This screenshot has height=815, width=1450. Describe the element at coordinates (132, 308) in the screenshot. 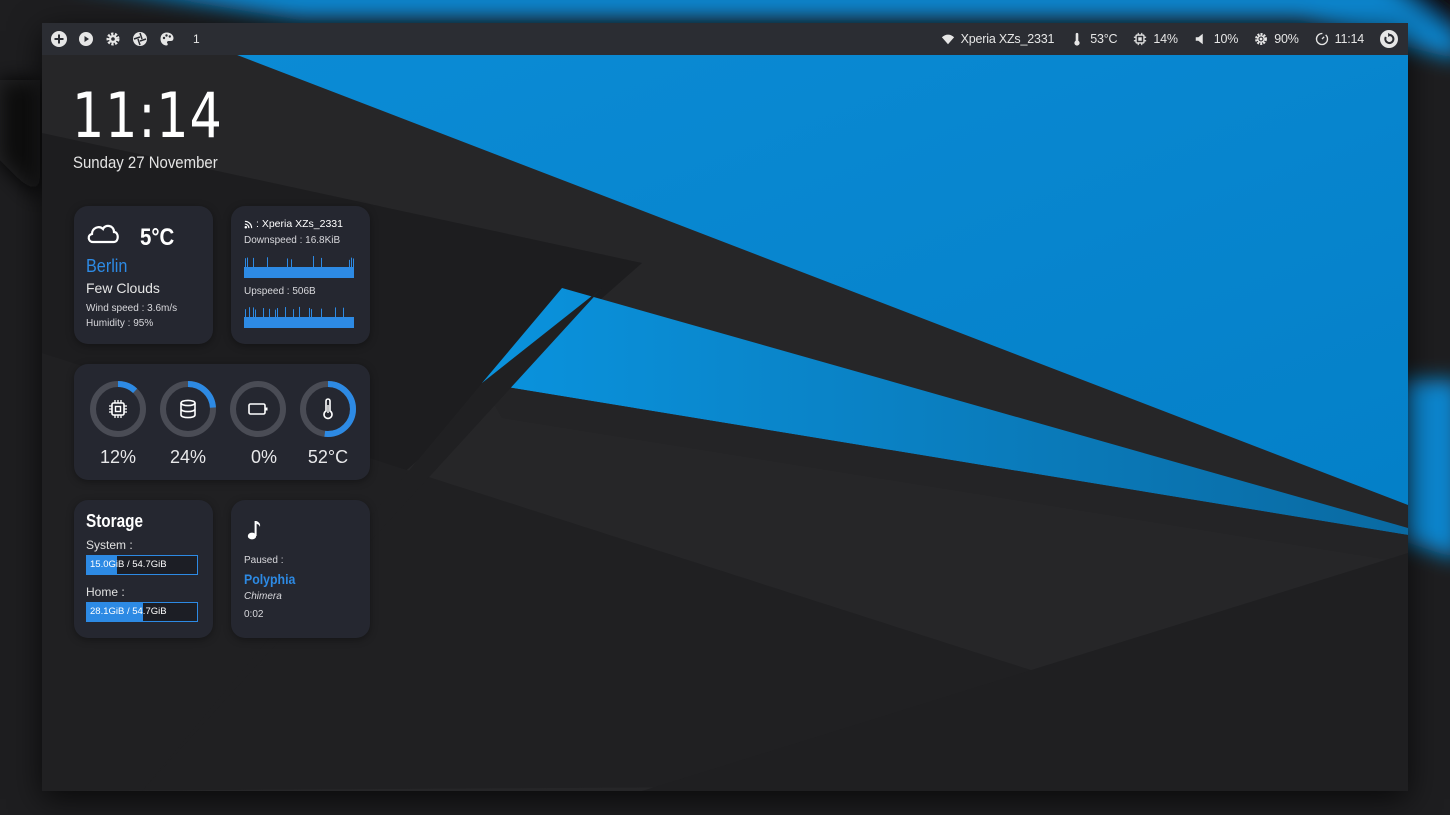

I see `weather-wind-speed: Wind speed : 3.6m/s` at that location.